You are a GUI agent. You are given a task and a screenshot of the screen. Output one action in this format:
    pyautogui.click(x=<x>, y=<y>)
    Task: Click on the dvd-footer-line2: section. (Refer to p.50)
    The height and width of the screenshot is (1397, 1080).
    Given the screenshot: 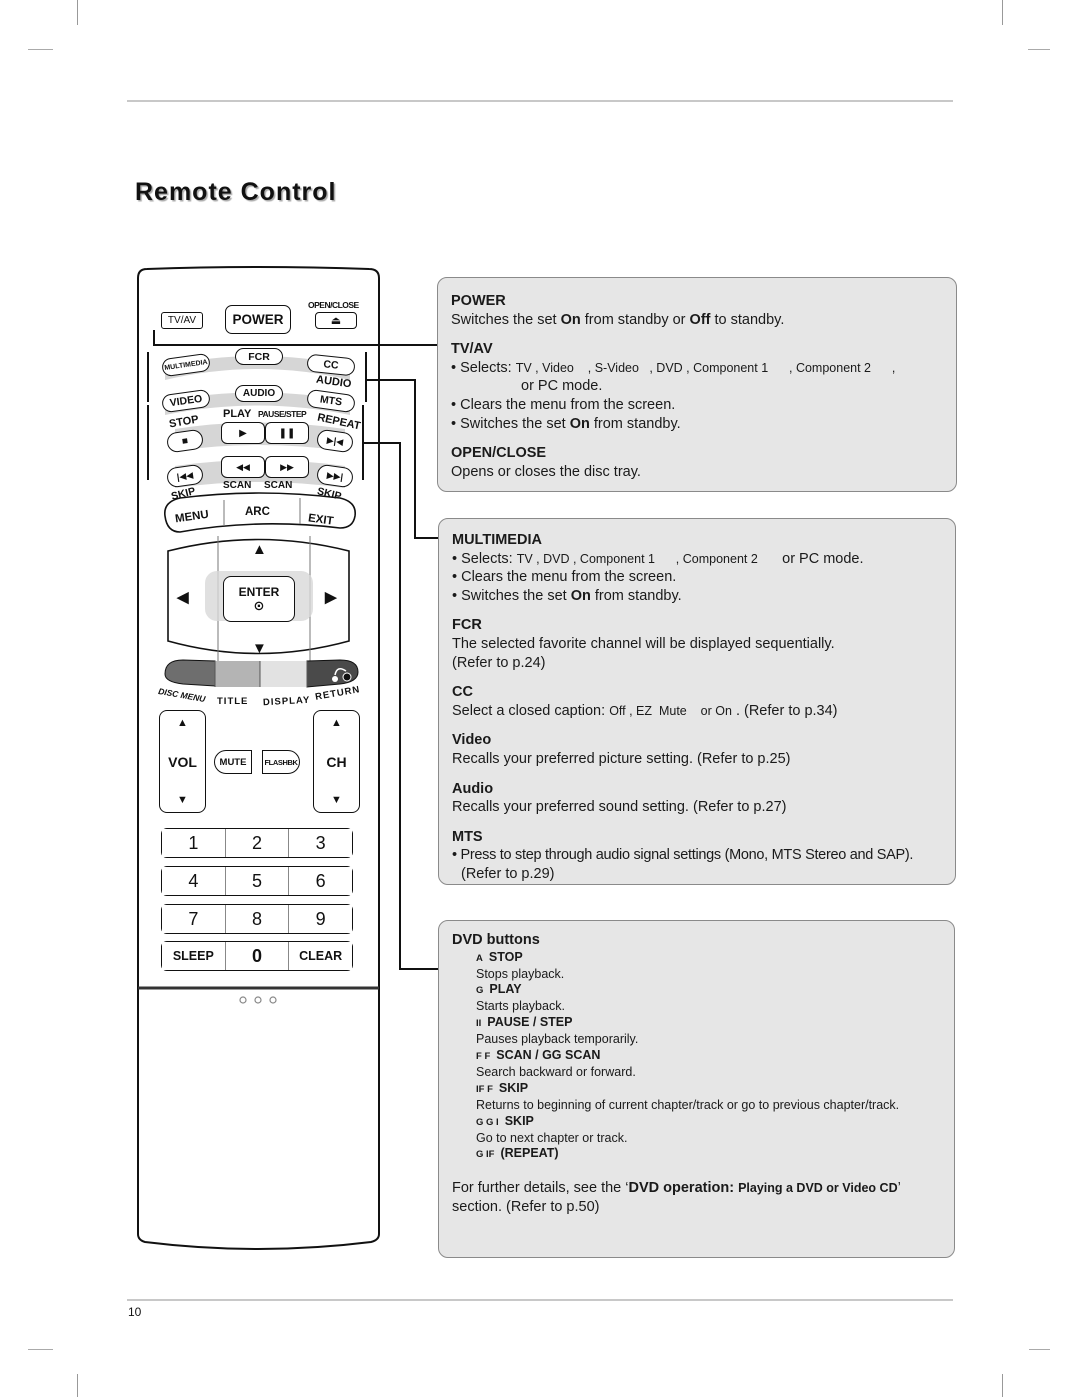 What is the action you would take?
    pyautogui.click(x=526, y=1206)
    